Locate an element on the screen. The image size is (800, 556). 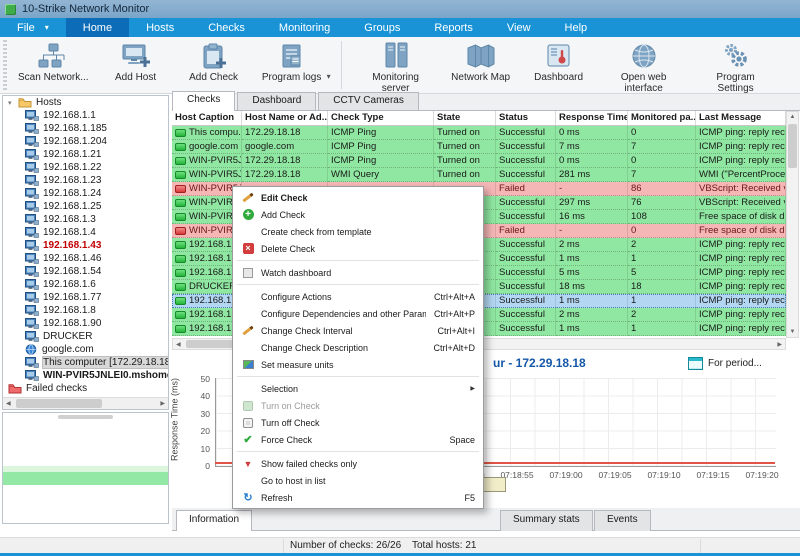
tab-dashboard: Dashboard is located at coordinates (277, 101).